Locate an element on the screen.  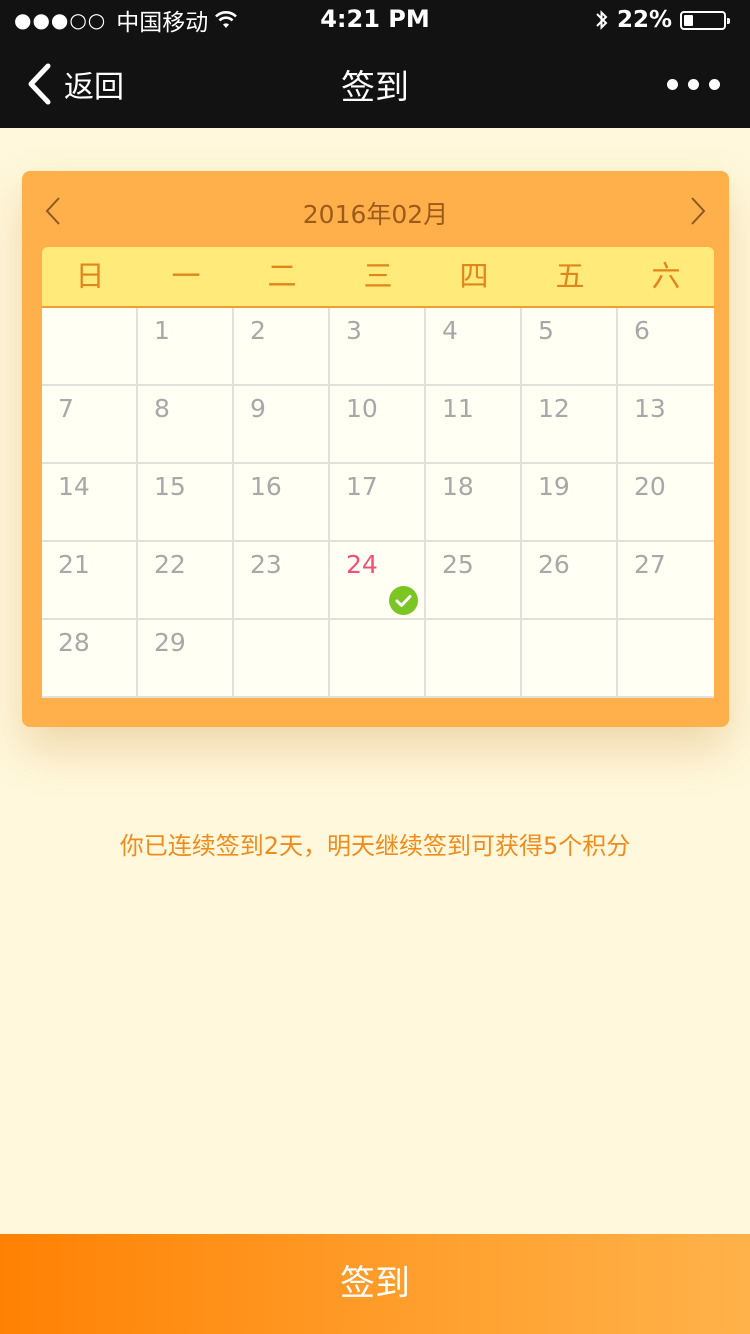
calendar-day: 21 is located at coordinates (90, 581).